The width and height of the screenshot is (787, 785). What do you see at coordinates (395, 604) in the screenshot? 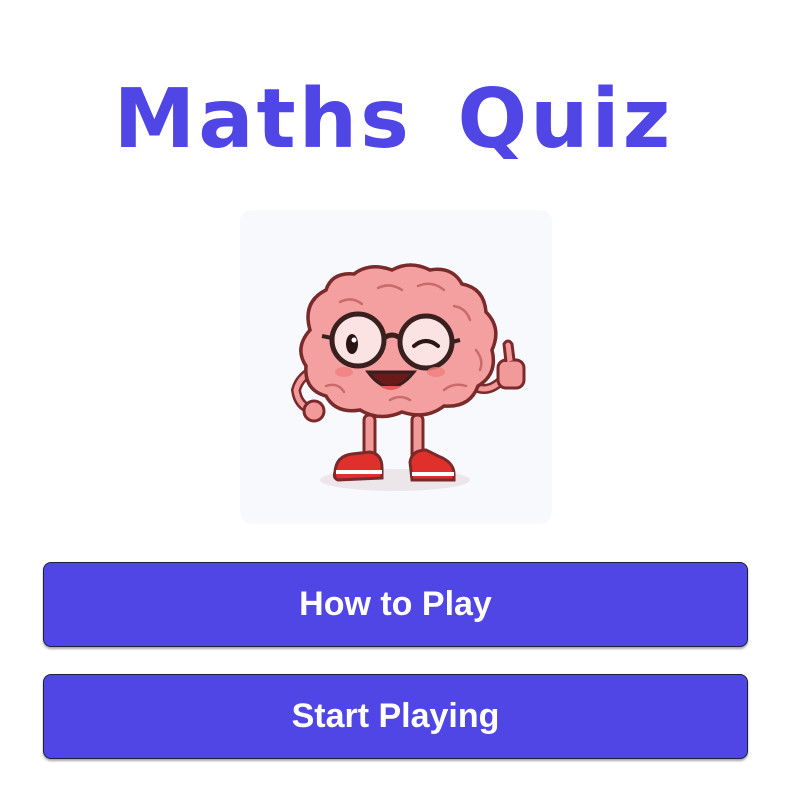
I see `how-to-play-button: How to Play` at bounding box center [395, 604].